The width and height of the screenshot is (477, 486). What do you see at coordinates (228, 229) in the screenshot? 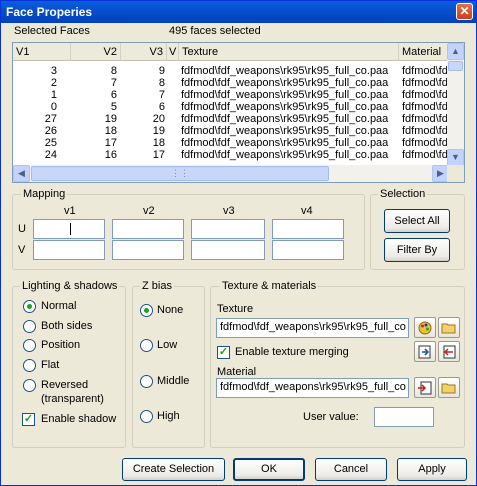
I see `mapping-u-v3-field` at bounding box center [228, 229].